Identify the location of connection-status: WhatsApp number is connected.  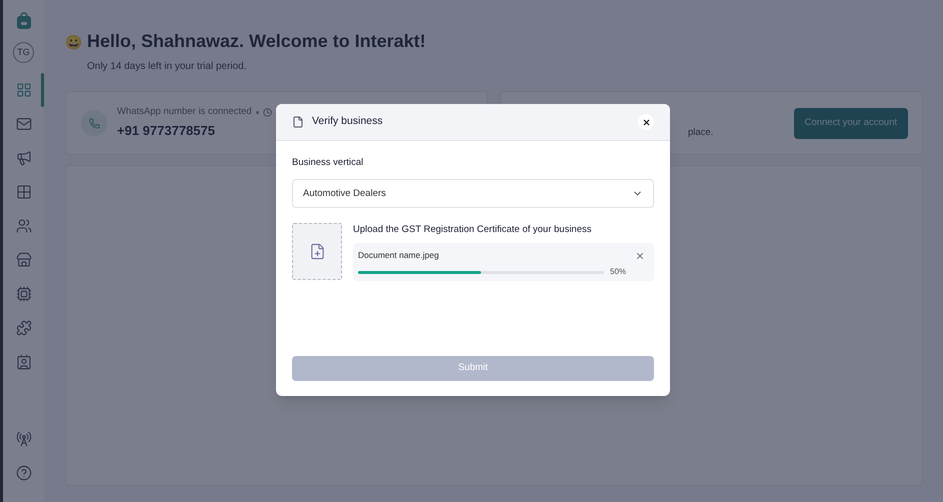
(184, 112).